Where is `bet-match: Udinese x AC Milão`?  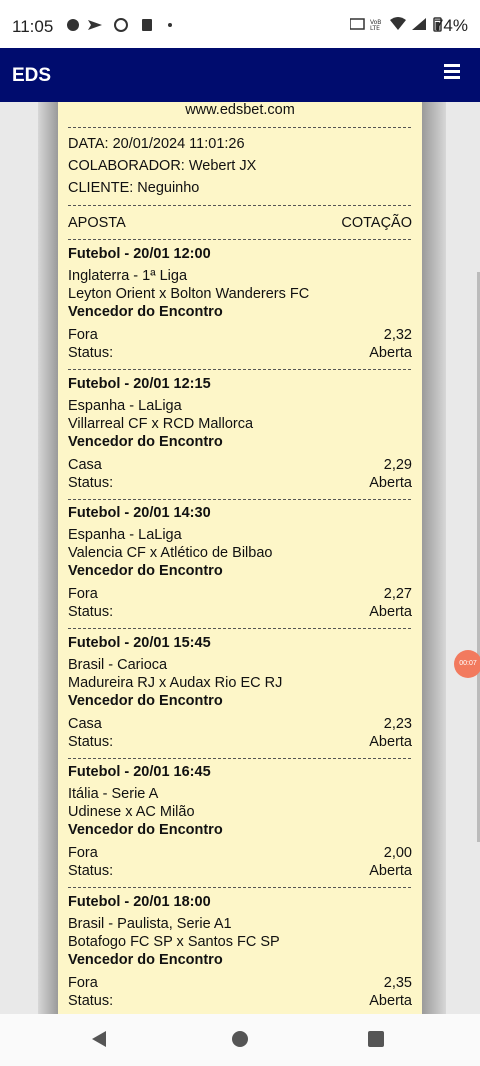
bet-match: Udinese x AC Milão is located at coordinates (131, 812).